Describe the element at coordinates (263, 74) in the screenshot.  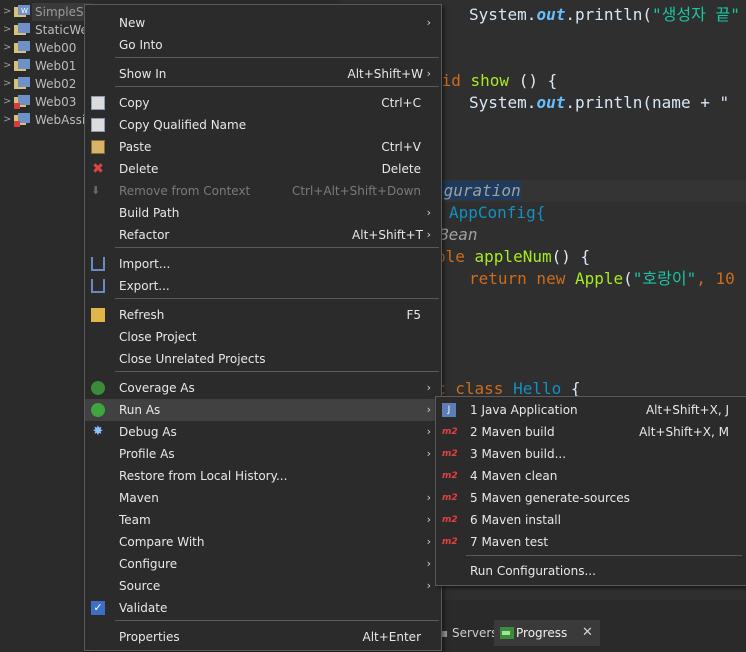
I see `menu-item-show-in: Show In Alt+Shift+W ›` at that location.